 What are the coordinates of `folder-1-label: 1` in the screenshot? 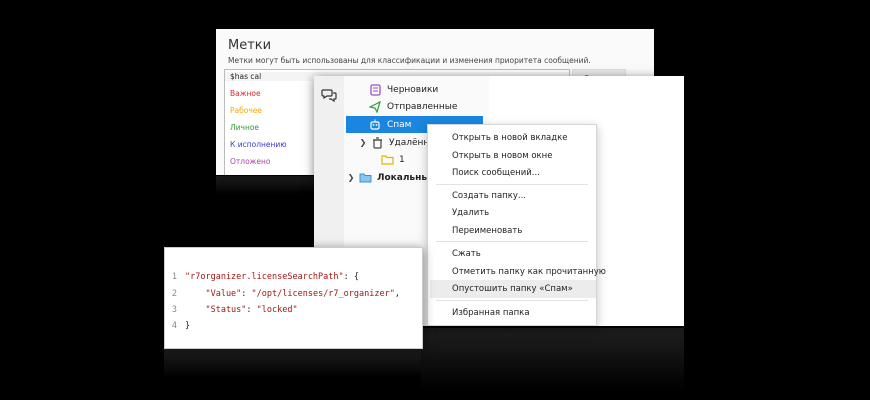 It's located at (402, 159).